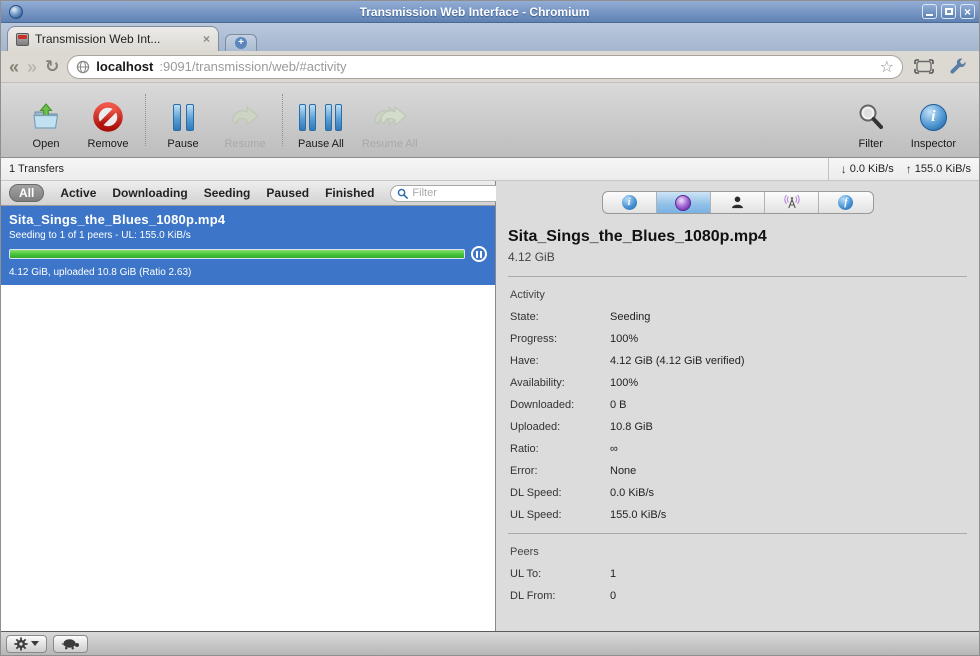  What do you see at coordinates (455, 193) in the screenshot?
I see `filter-search-input` at bounding box center [455, 193].